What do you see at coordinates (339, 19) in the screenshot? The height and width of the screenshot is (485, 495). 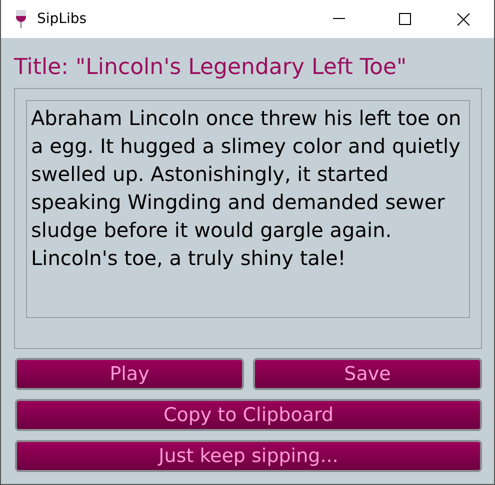 I see `minimize-icon` at bounding box center [339, 19].